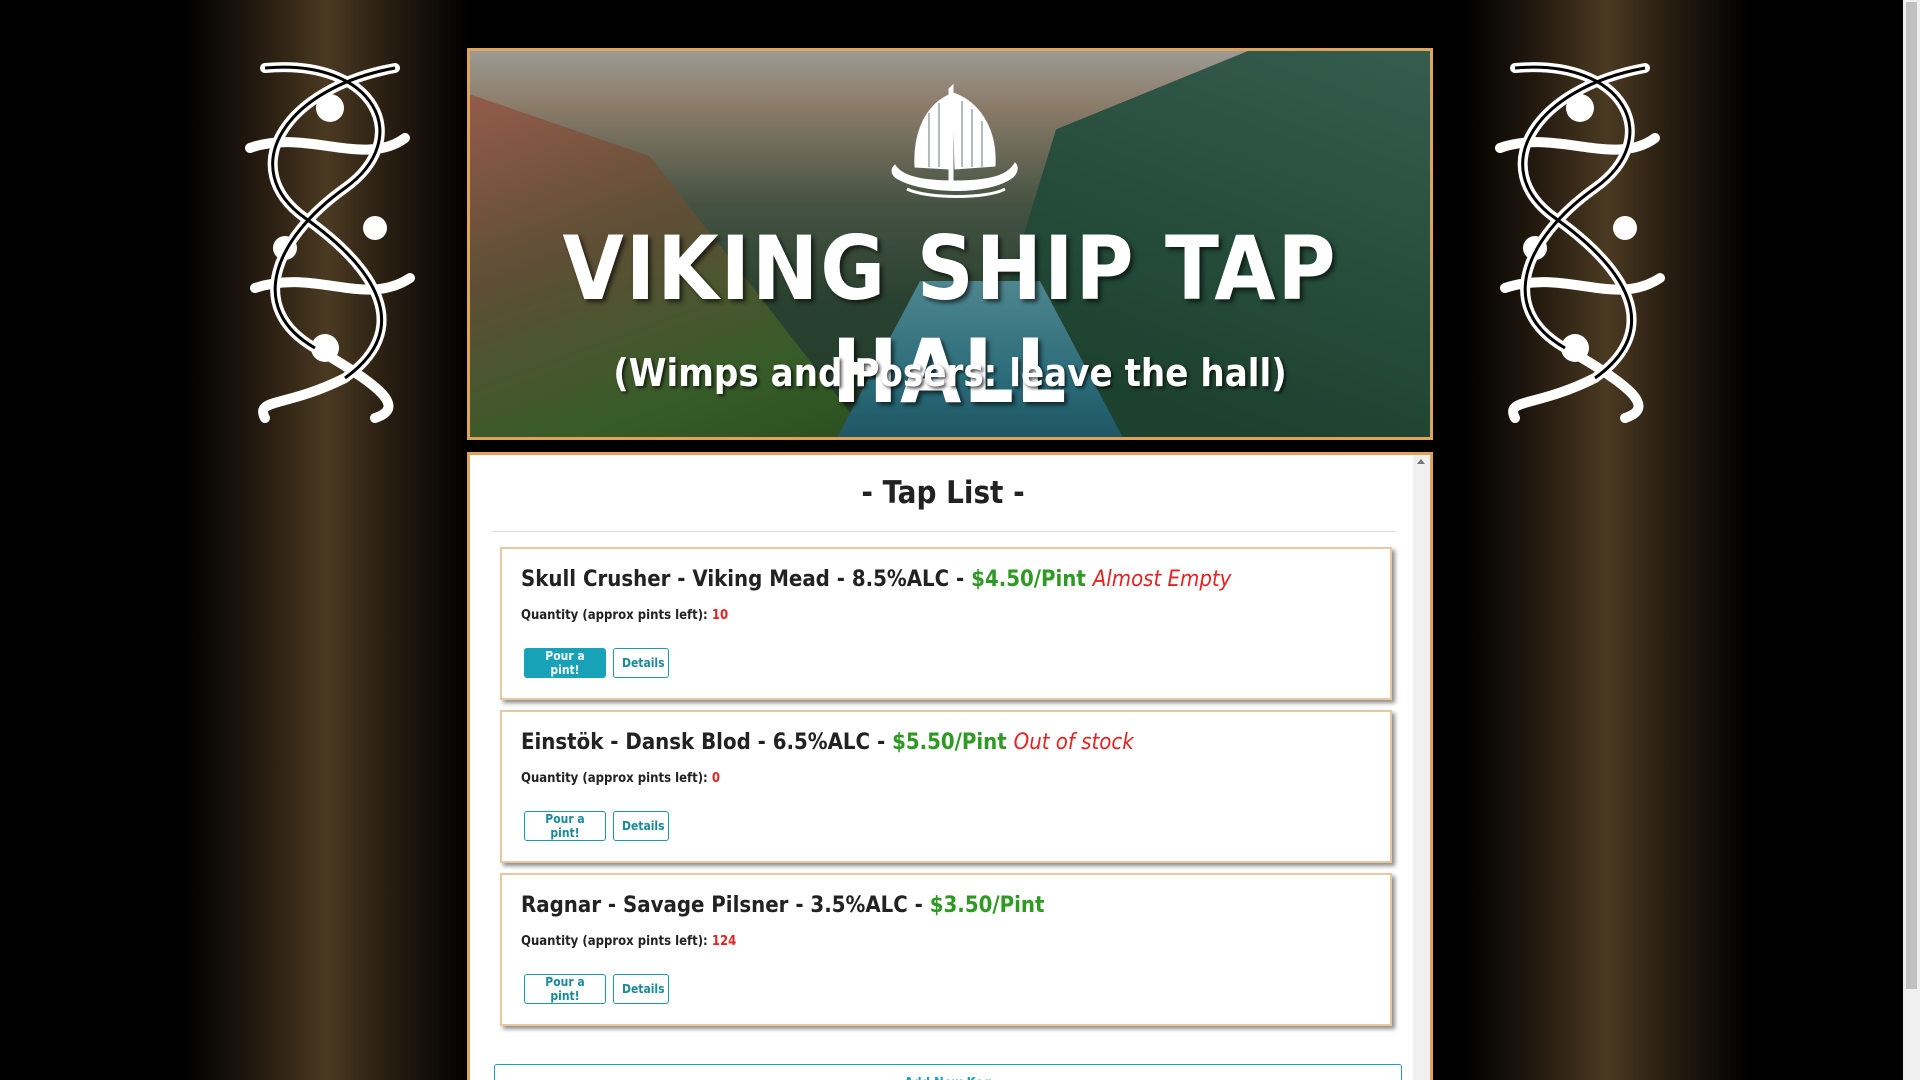 Image resolution: width=1920 pixels, height=1080 pixels. What do you see at coordinates (1073, 742) in the screenshot?
I see `keg-status: Out of stock` at bounding box center [1073, 742].